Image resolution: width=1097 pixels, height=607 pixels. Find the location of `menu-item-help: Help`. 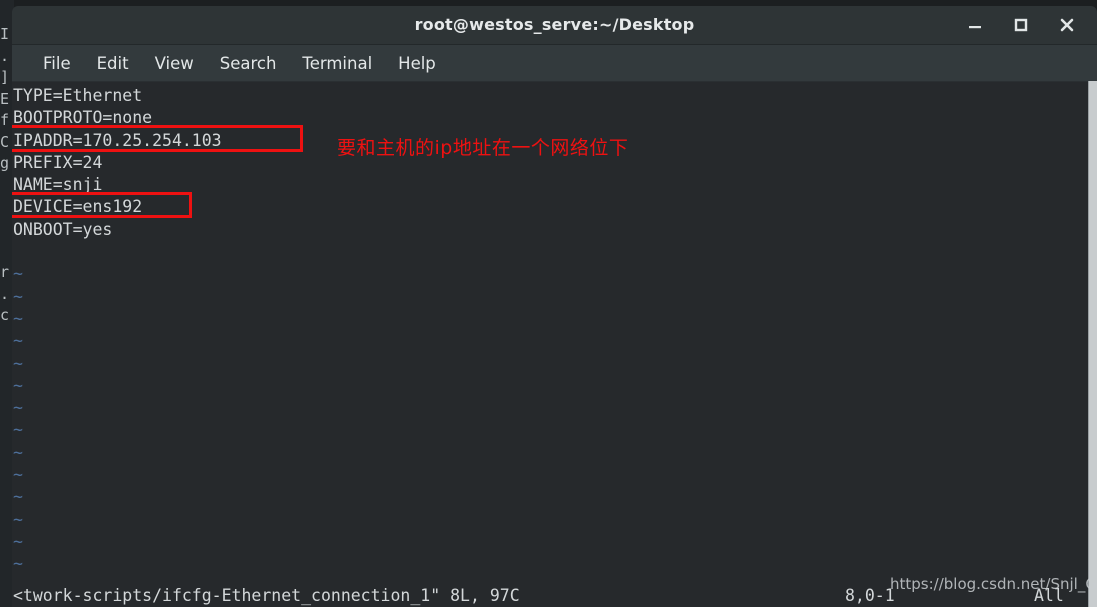

menu-item-help: Help is located at coordinates (417, 63).